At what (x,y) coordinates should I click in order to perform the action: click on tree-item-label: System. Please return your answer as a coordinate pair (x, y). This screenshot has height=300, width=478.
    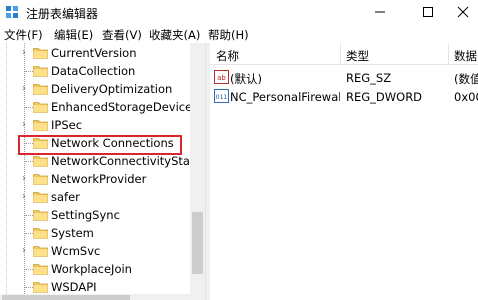
    Looking at the image, I should click on (72, 233).